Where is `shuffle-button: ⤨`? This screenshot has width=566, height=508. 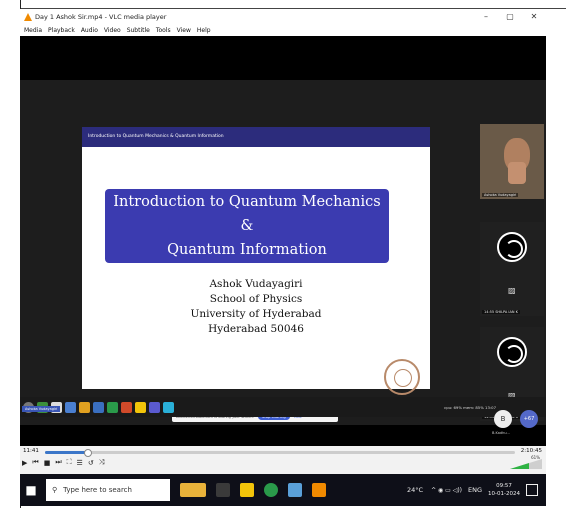
shuffle-button: ⤨ is located at coordinates (102, 462).